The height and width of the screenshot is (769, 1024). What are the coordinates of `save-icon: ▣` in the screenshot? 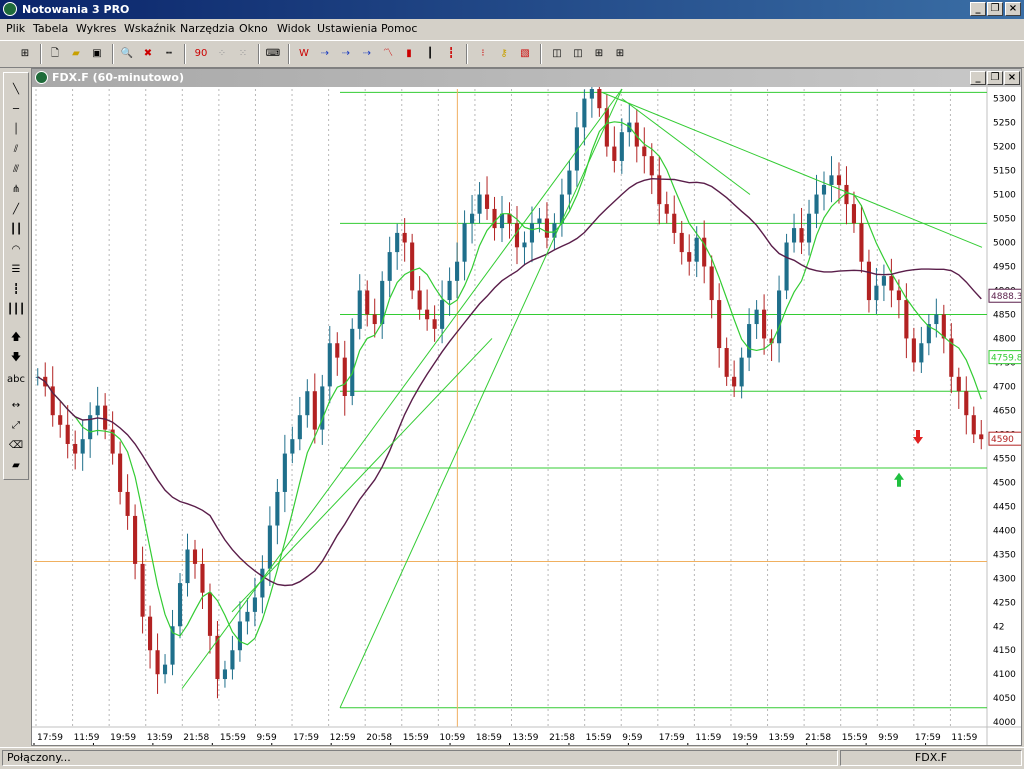 It's located at (97, 54).